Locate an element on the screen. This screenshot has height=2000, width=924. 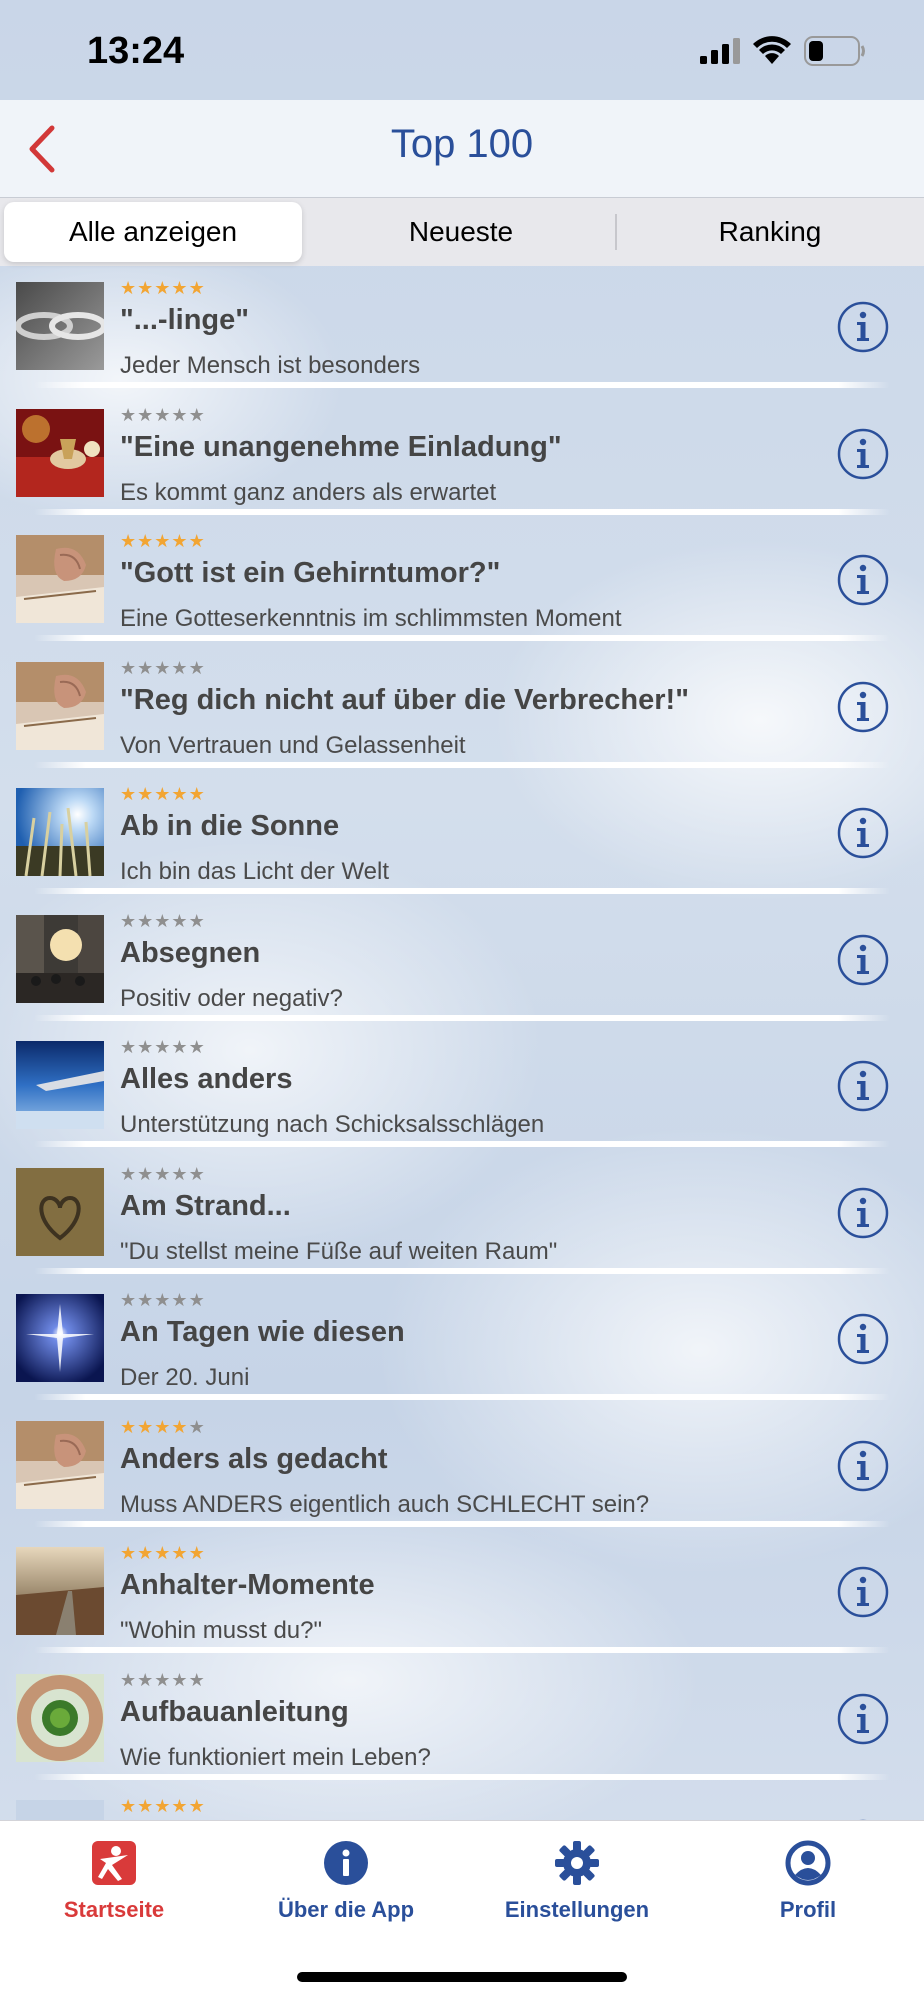
item-subtitle: Es kommt ganz anders als erwartet is located at coordinates (308, 492).